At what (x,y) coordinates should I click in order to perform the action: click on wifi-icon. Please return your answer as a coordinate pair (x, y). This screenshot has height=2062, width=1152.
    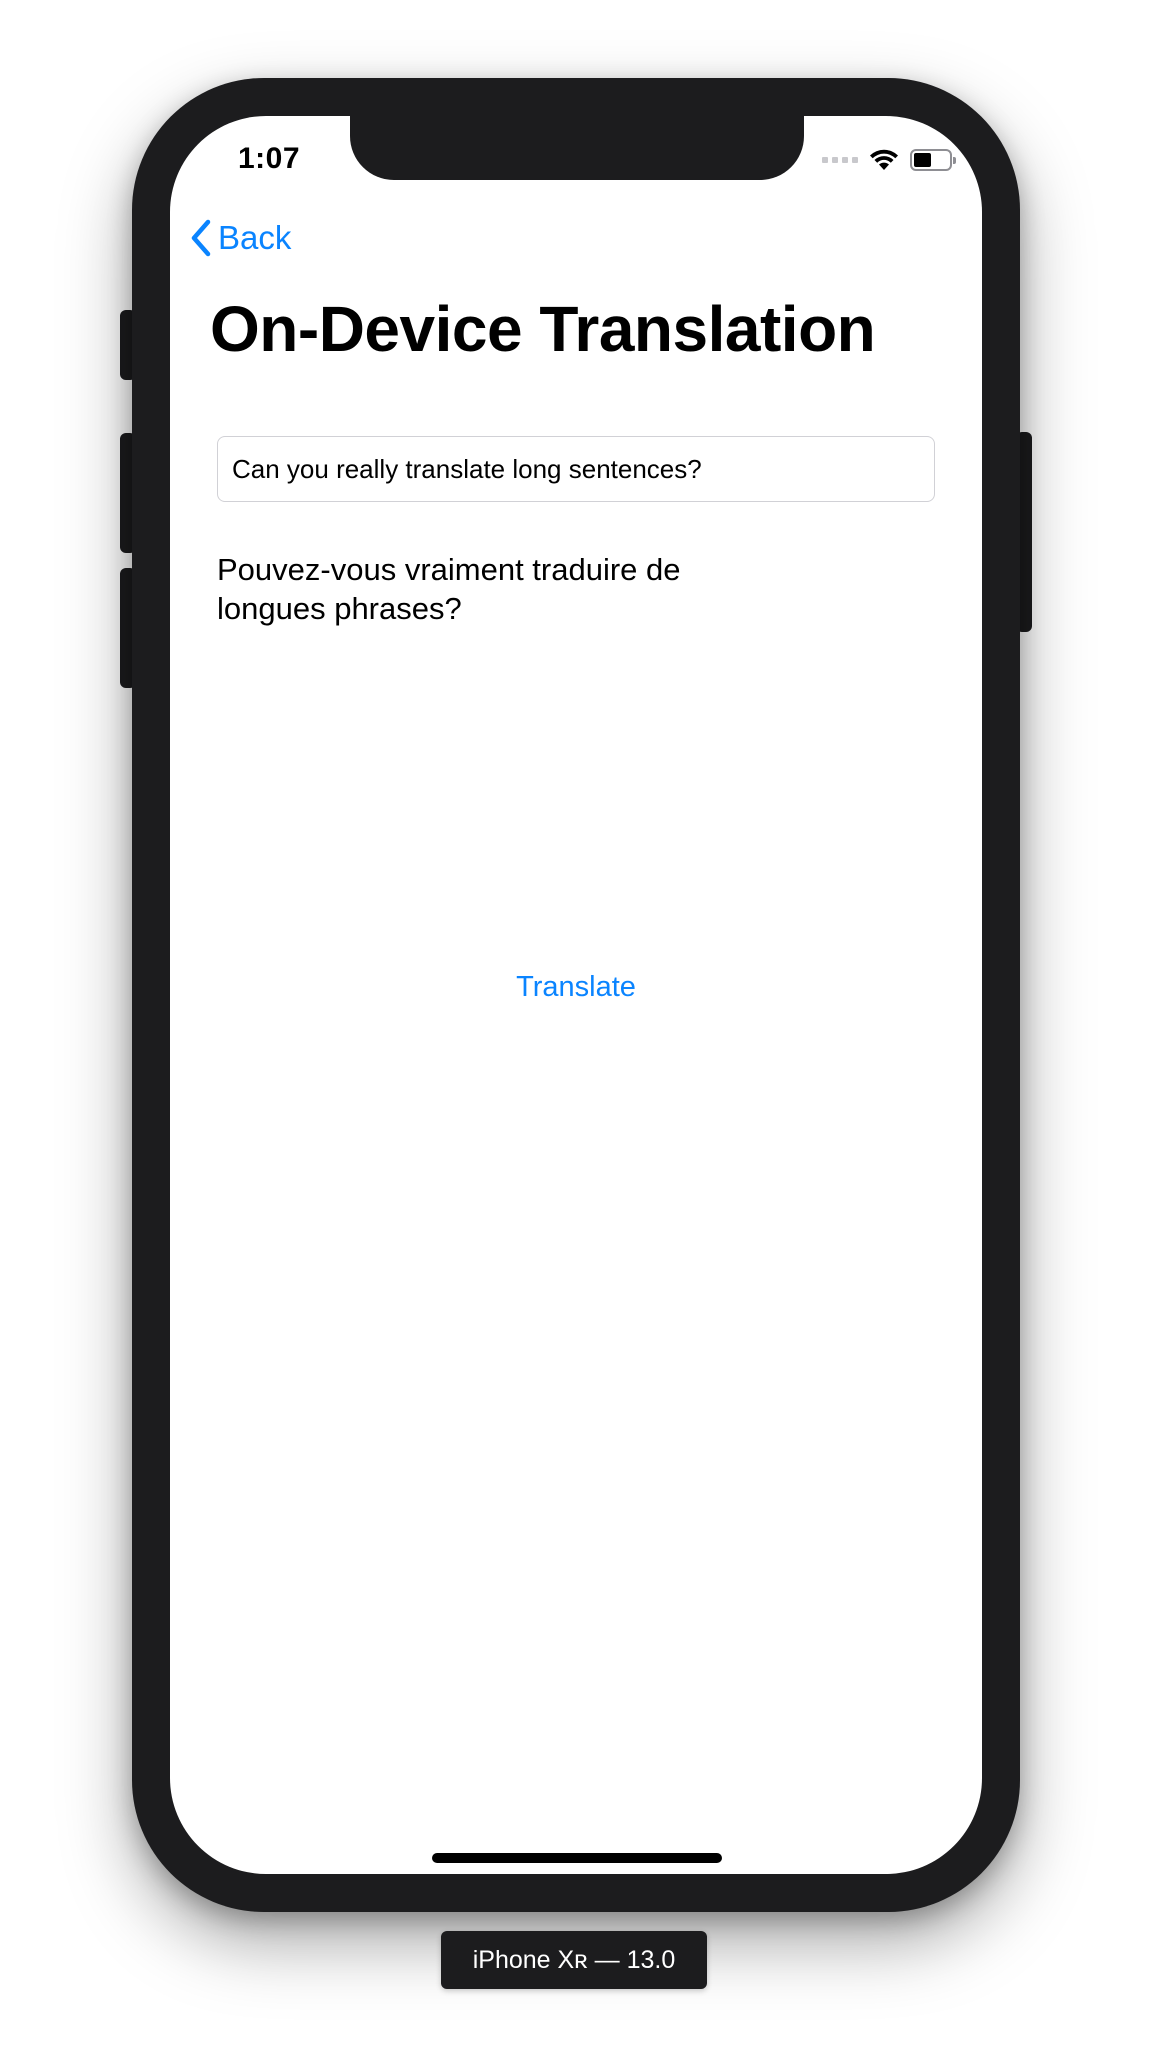
    Looking at the image, I should click on (884, 159).